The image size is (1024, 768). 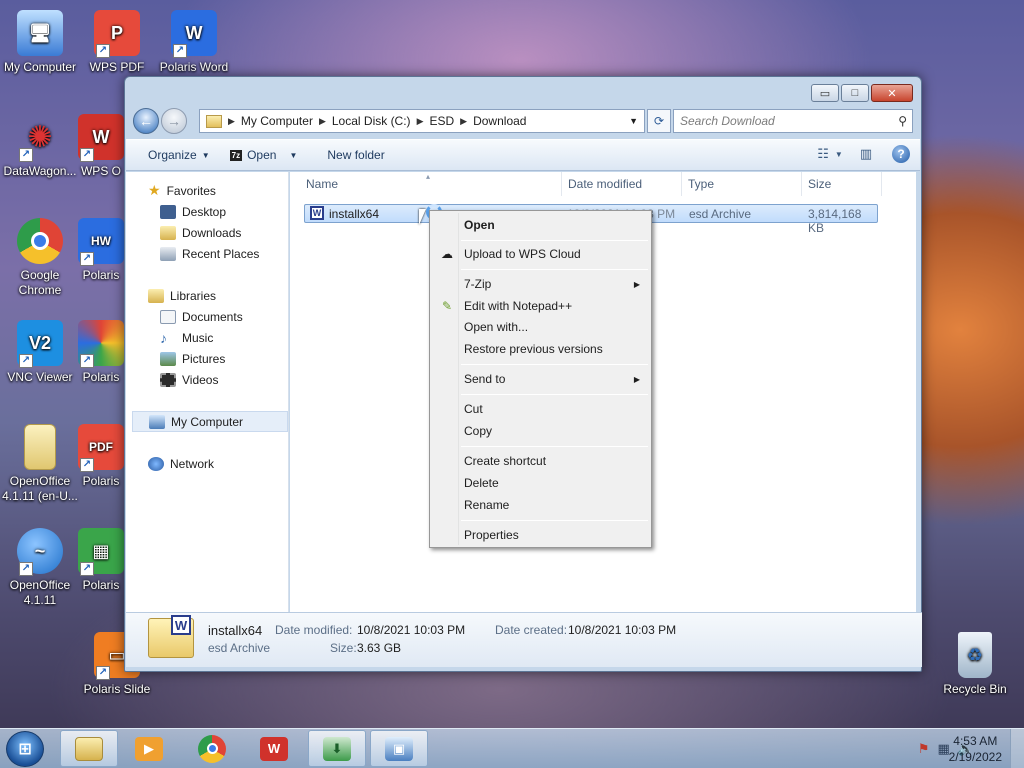 I want to click on forward-button: →, so click(x=174, y=121).